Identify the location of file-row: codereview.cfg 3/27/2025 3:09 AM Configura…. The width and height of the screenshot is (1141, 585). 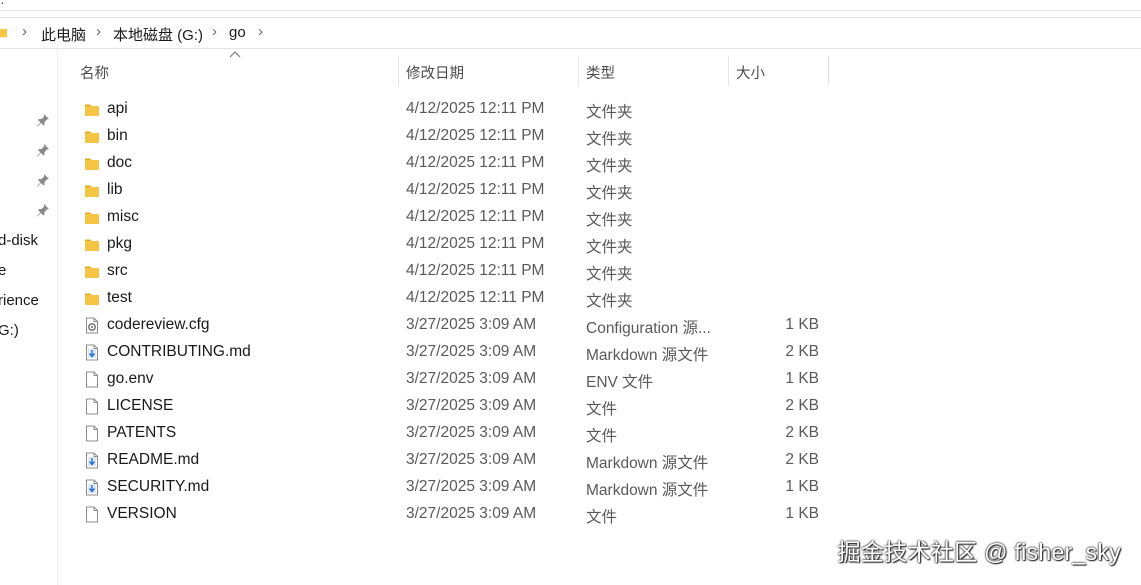
(459, 325).